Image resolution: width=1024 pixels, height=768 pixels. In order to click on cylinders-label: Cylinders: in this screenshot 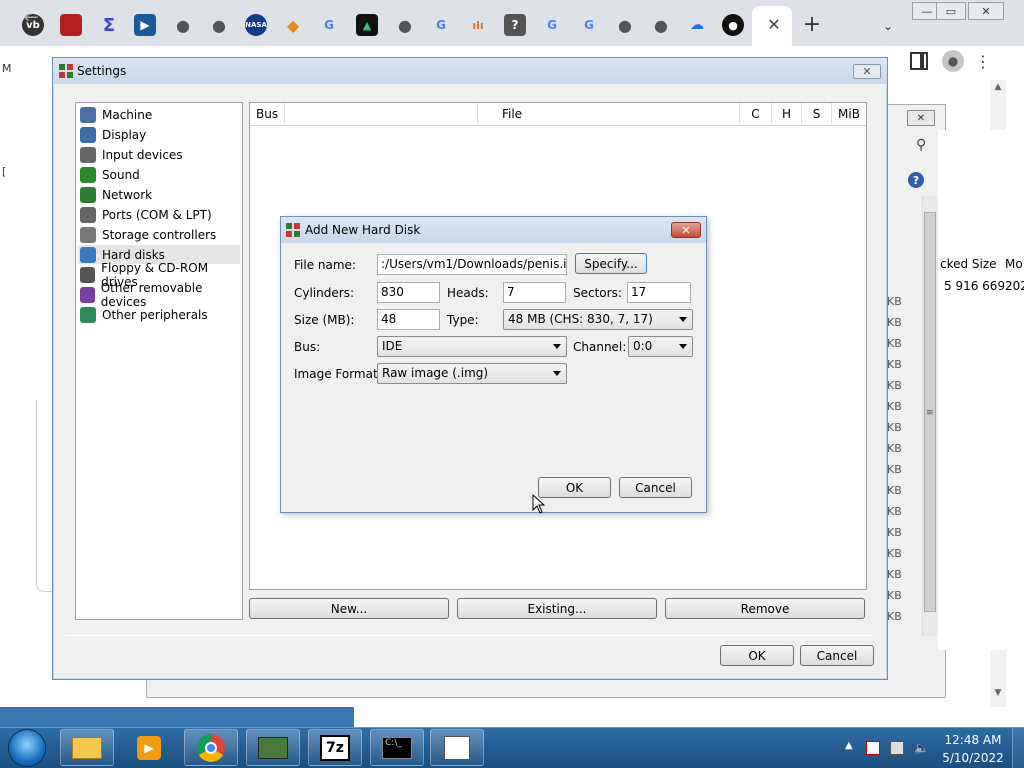, I will do `click(324, 293)`.